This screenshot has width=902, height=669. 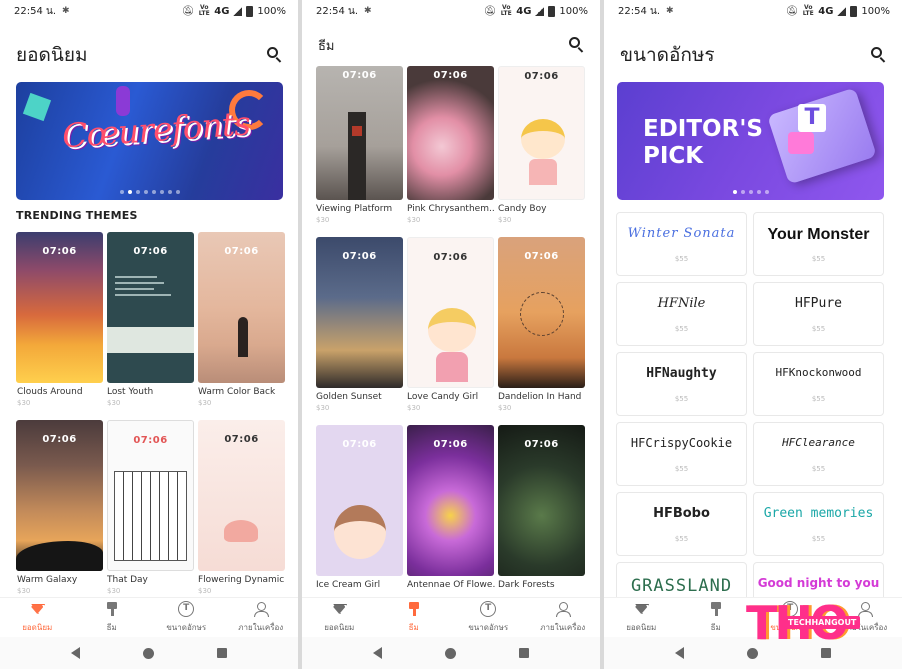 What do you see at coordinates (451, 45) in the screenshot?
I see `page-header: ธีม` at bounding box center [451, 45].